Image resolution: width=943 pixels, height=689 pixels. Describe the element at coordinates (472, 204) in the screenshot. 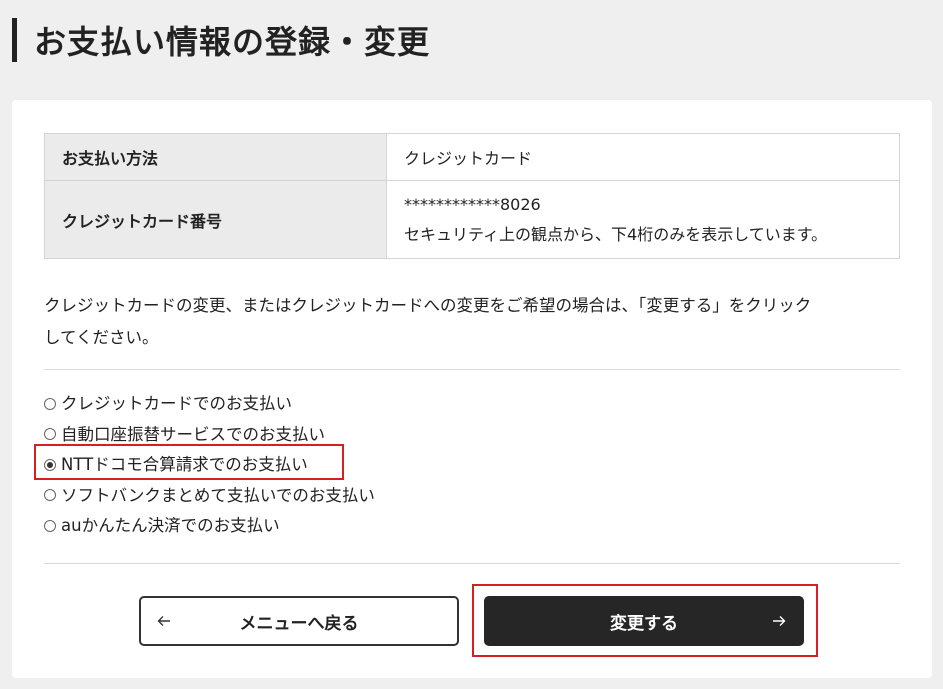

I see `masked-card-number: ************8026` at that location.